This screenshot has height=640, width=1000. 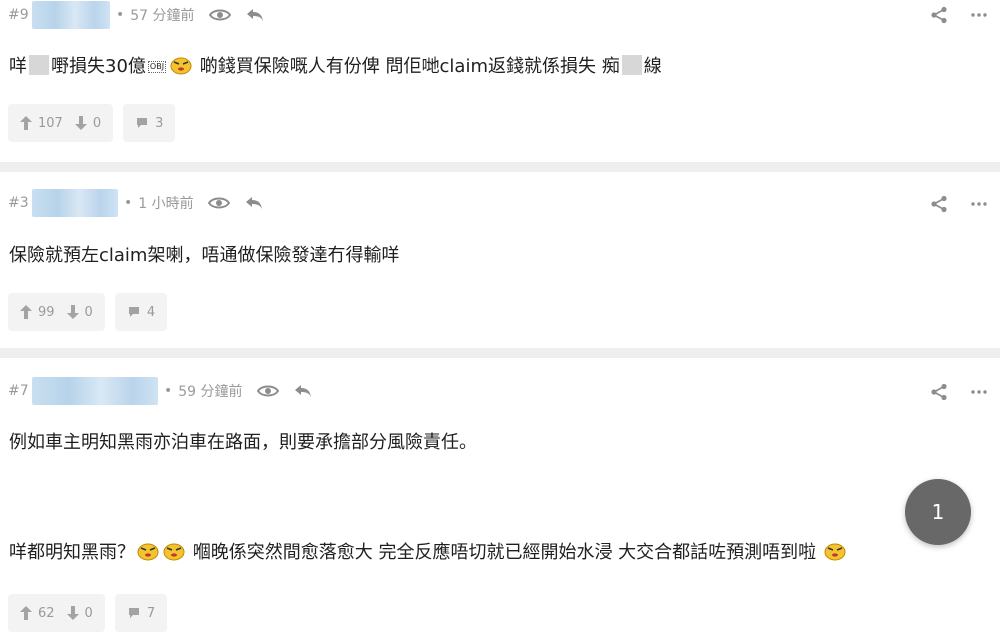 I want to click on content-text: 嗰晚係突然間愈落愈大 完全反應唔切就已經開始水浸 大交合都話咗預測唔到啦, so click(x=504, y=552).